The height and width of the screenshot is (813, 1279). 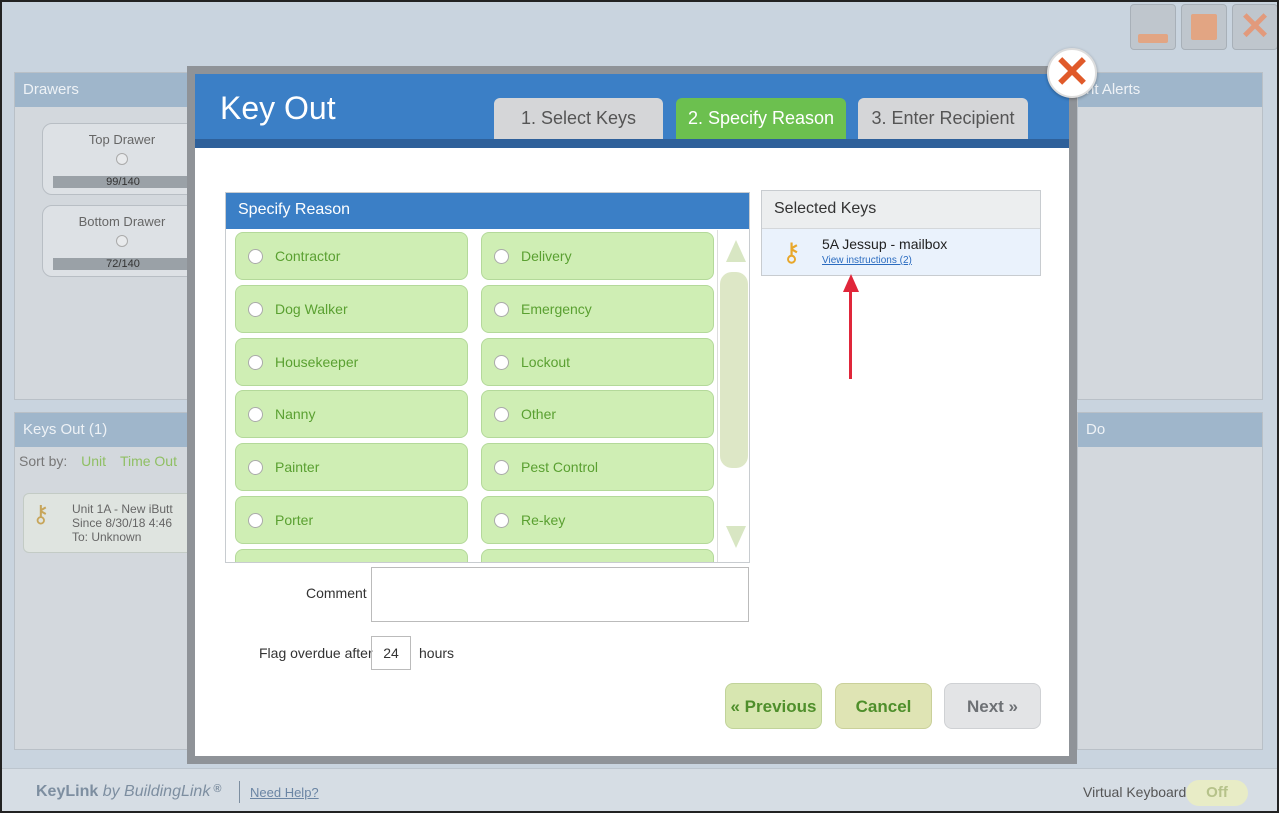 What do you see at coordinates (578, 118) in the screenshot?
I see `tab-select-keys: 1. Select Keys` at bounding box center [578, 118].